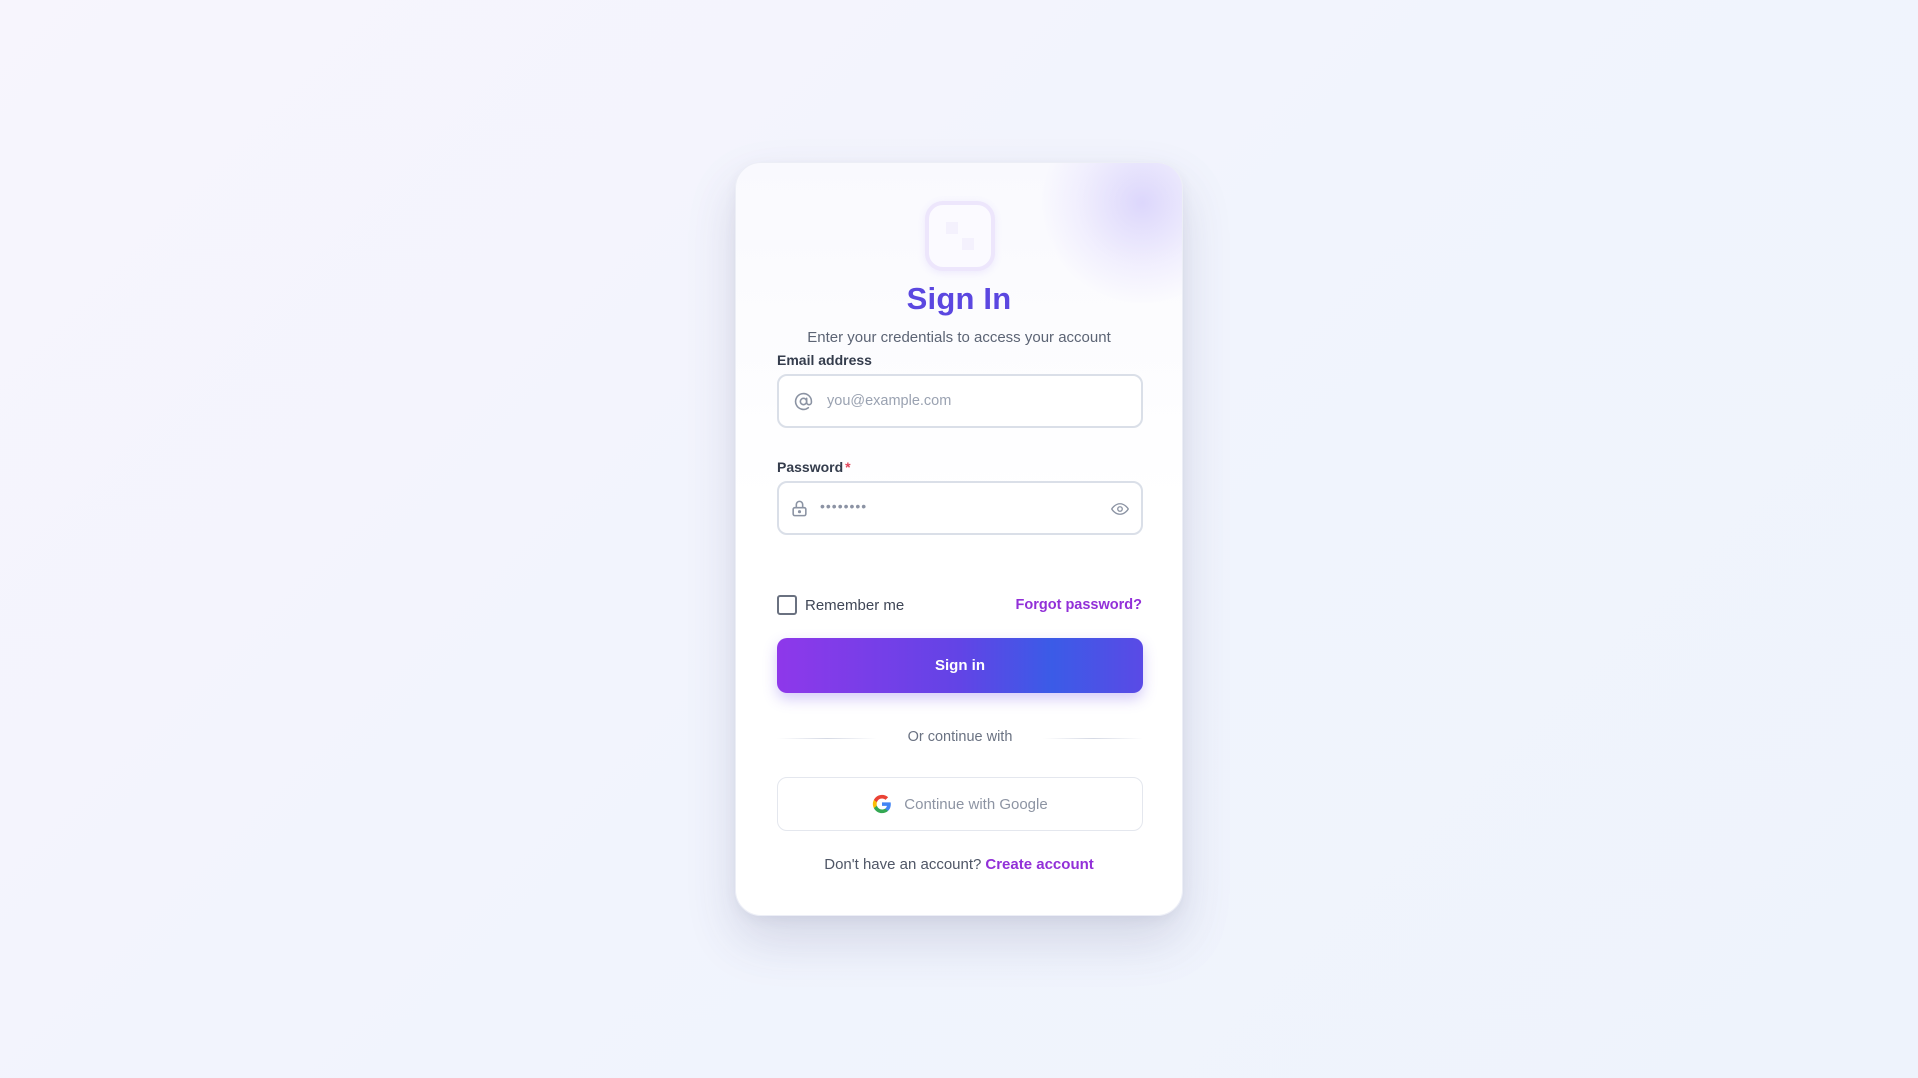  Describe the element at coordinates (889, 401) in the screenshot. I see `email-placeholder: you@example.com` at that location.